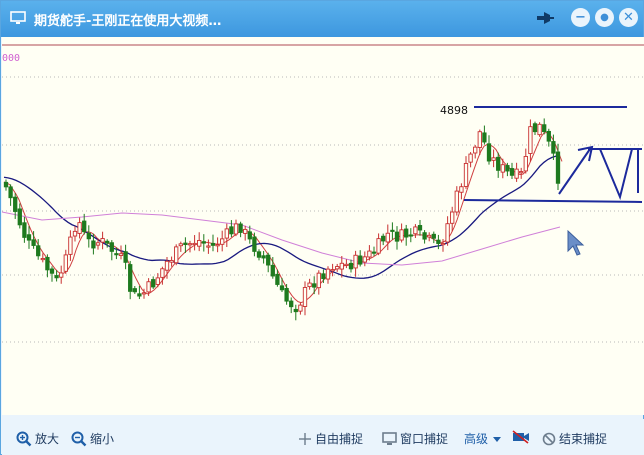 The image size is (644, 455). Describe the element at coordinates (18, 17) in the screenshot. I see `monitor-icon` at that location.